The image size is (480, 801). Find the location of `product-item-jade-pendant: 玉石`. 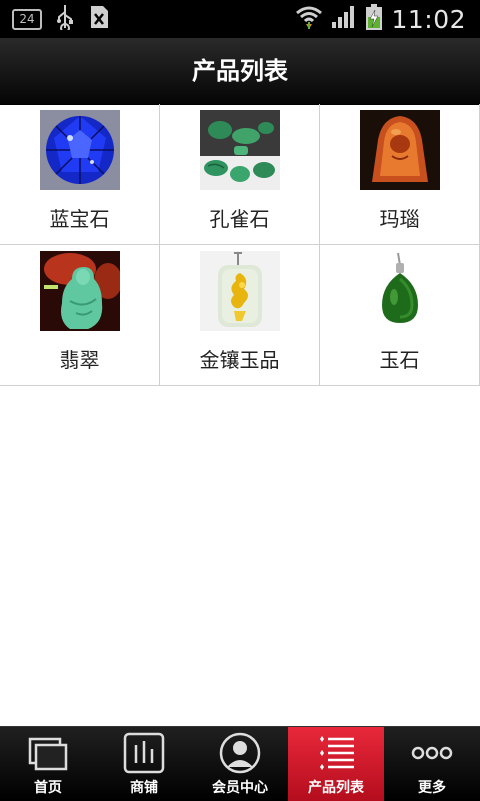

product-item-jade-pendant: 玉石 is located at coordinates (400, 315).